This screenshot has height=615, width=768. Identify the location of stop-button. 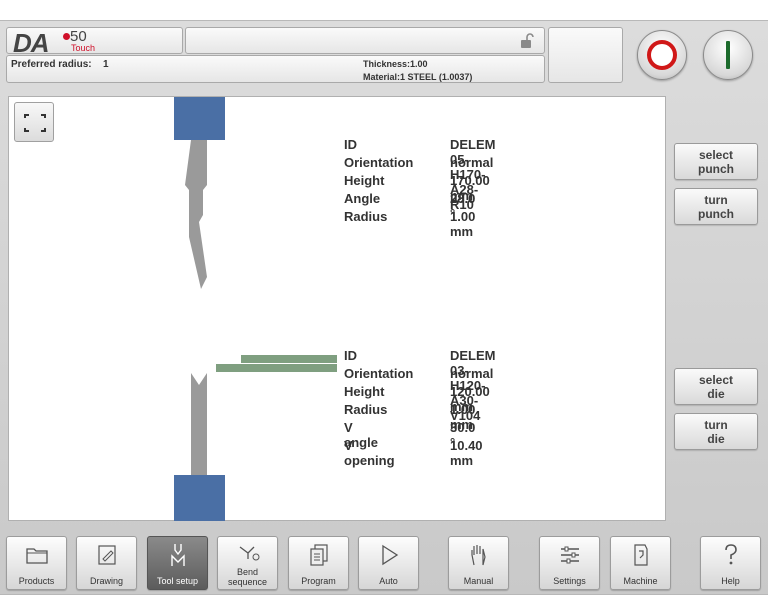
(662, 55).